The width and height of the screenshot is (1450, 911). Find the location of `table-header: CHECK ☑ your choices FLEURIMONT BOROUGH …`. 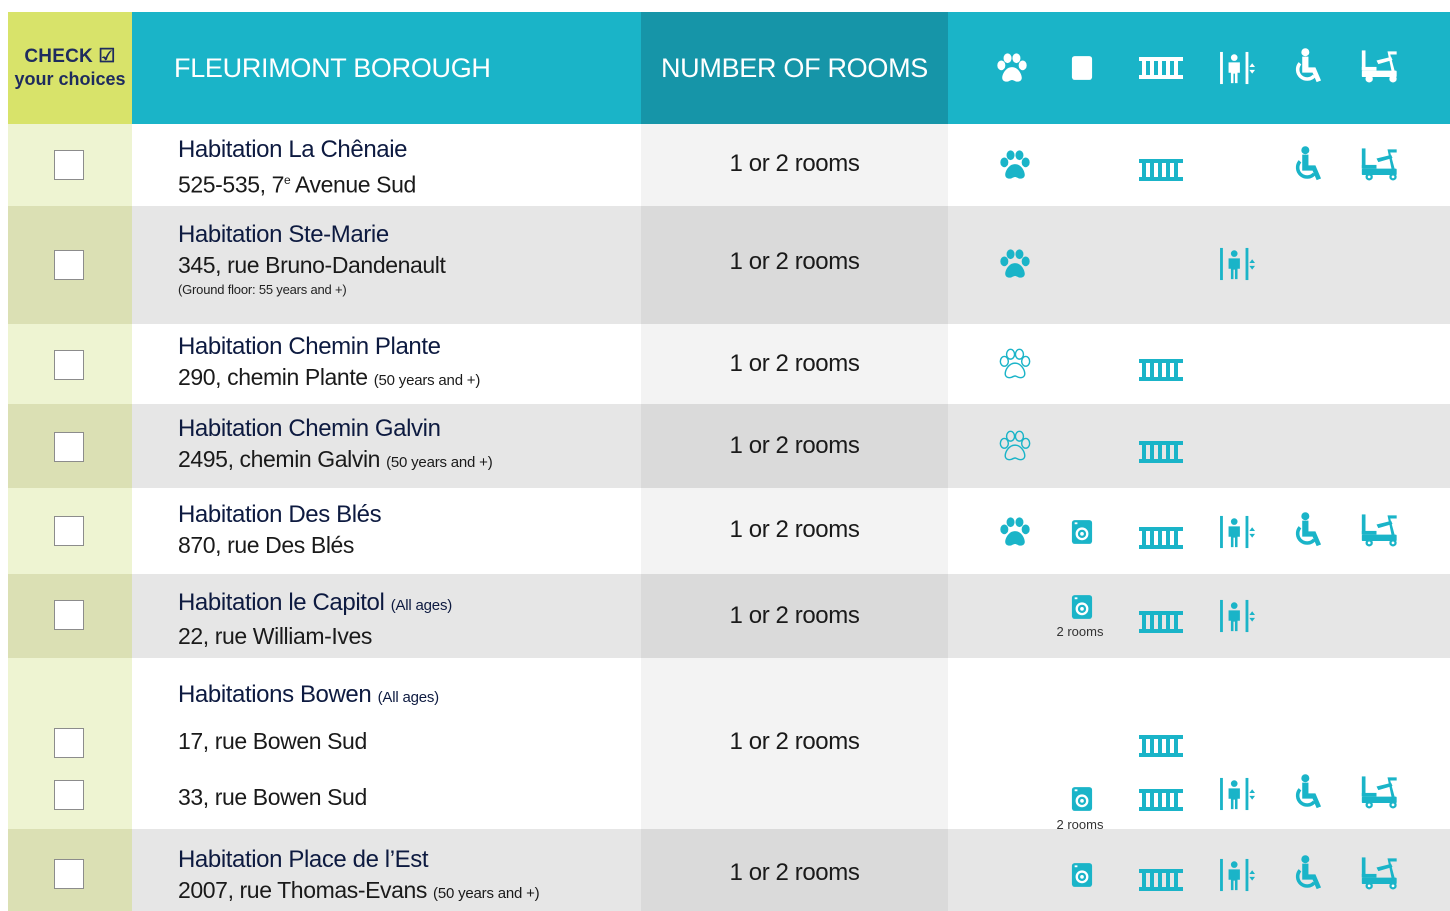

table-header: CHECK ☑ your choices FLEURIMONT BOROUGH … is located at coordinates (729, 68).